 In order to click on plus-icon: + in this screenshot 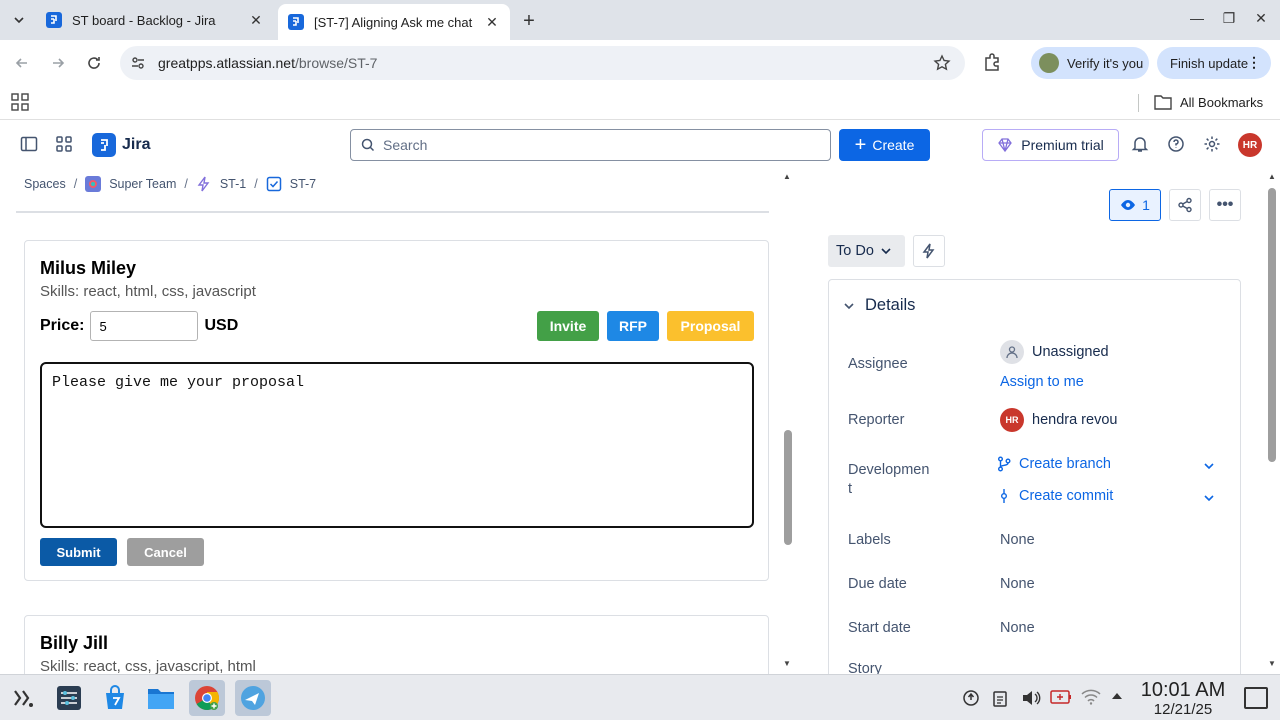, I will do `click(860, 145)`.